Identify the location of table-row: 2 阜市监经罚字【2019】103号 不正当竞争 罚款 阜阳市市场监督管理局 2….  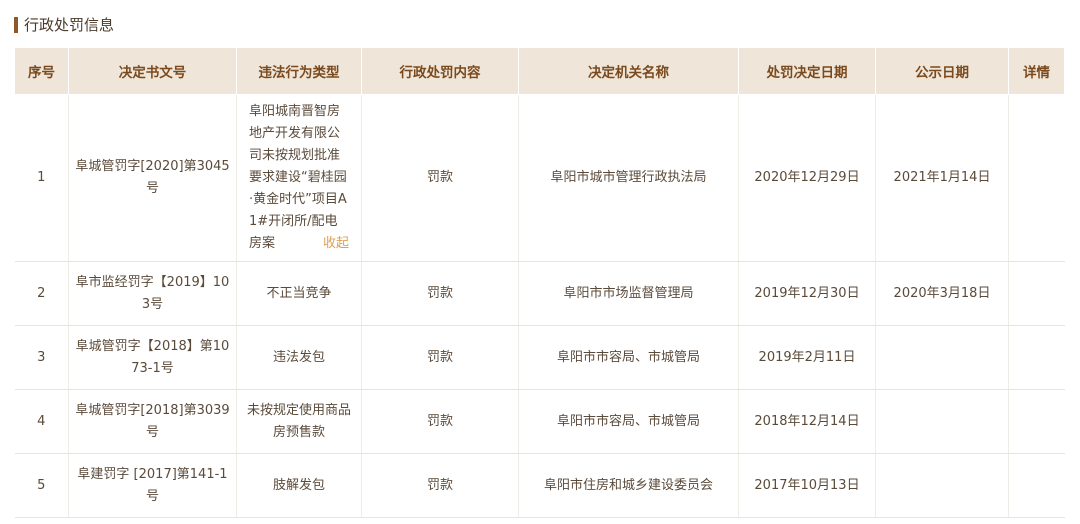
(539, 293).